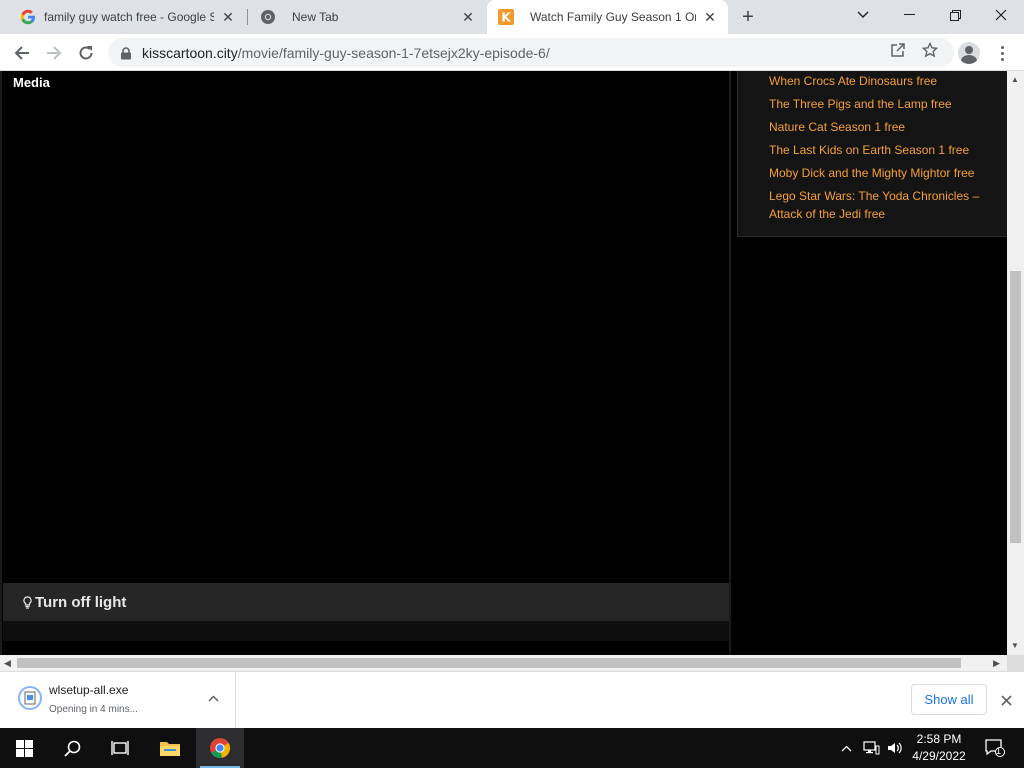 The image size is (1024, 768). What do you see at coordinates (995, 748) in the screenshot?
I see `action-center-icon: 1` at bounding box center [995, 748].